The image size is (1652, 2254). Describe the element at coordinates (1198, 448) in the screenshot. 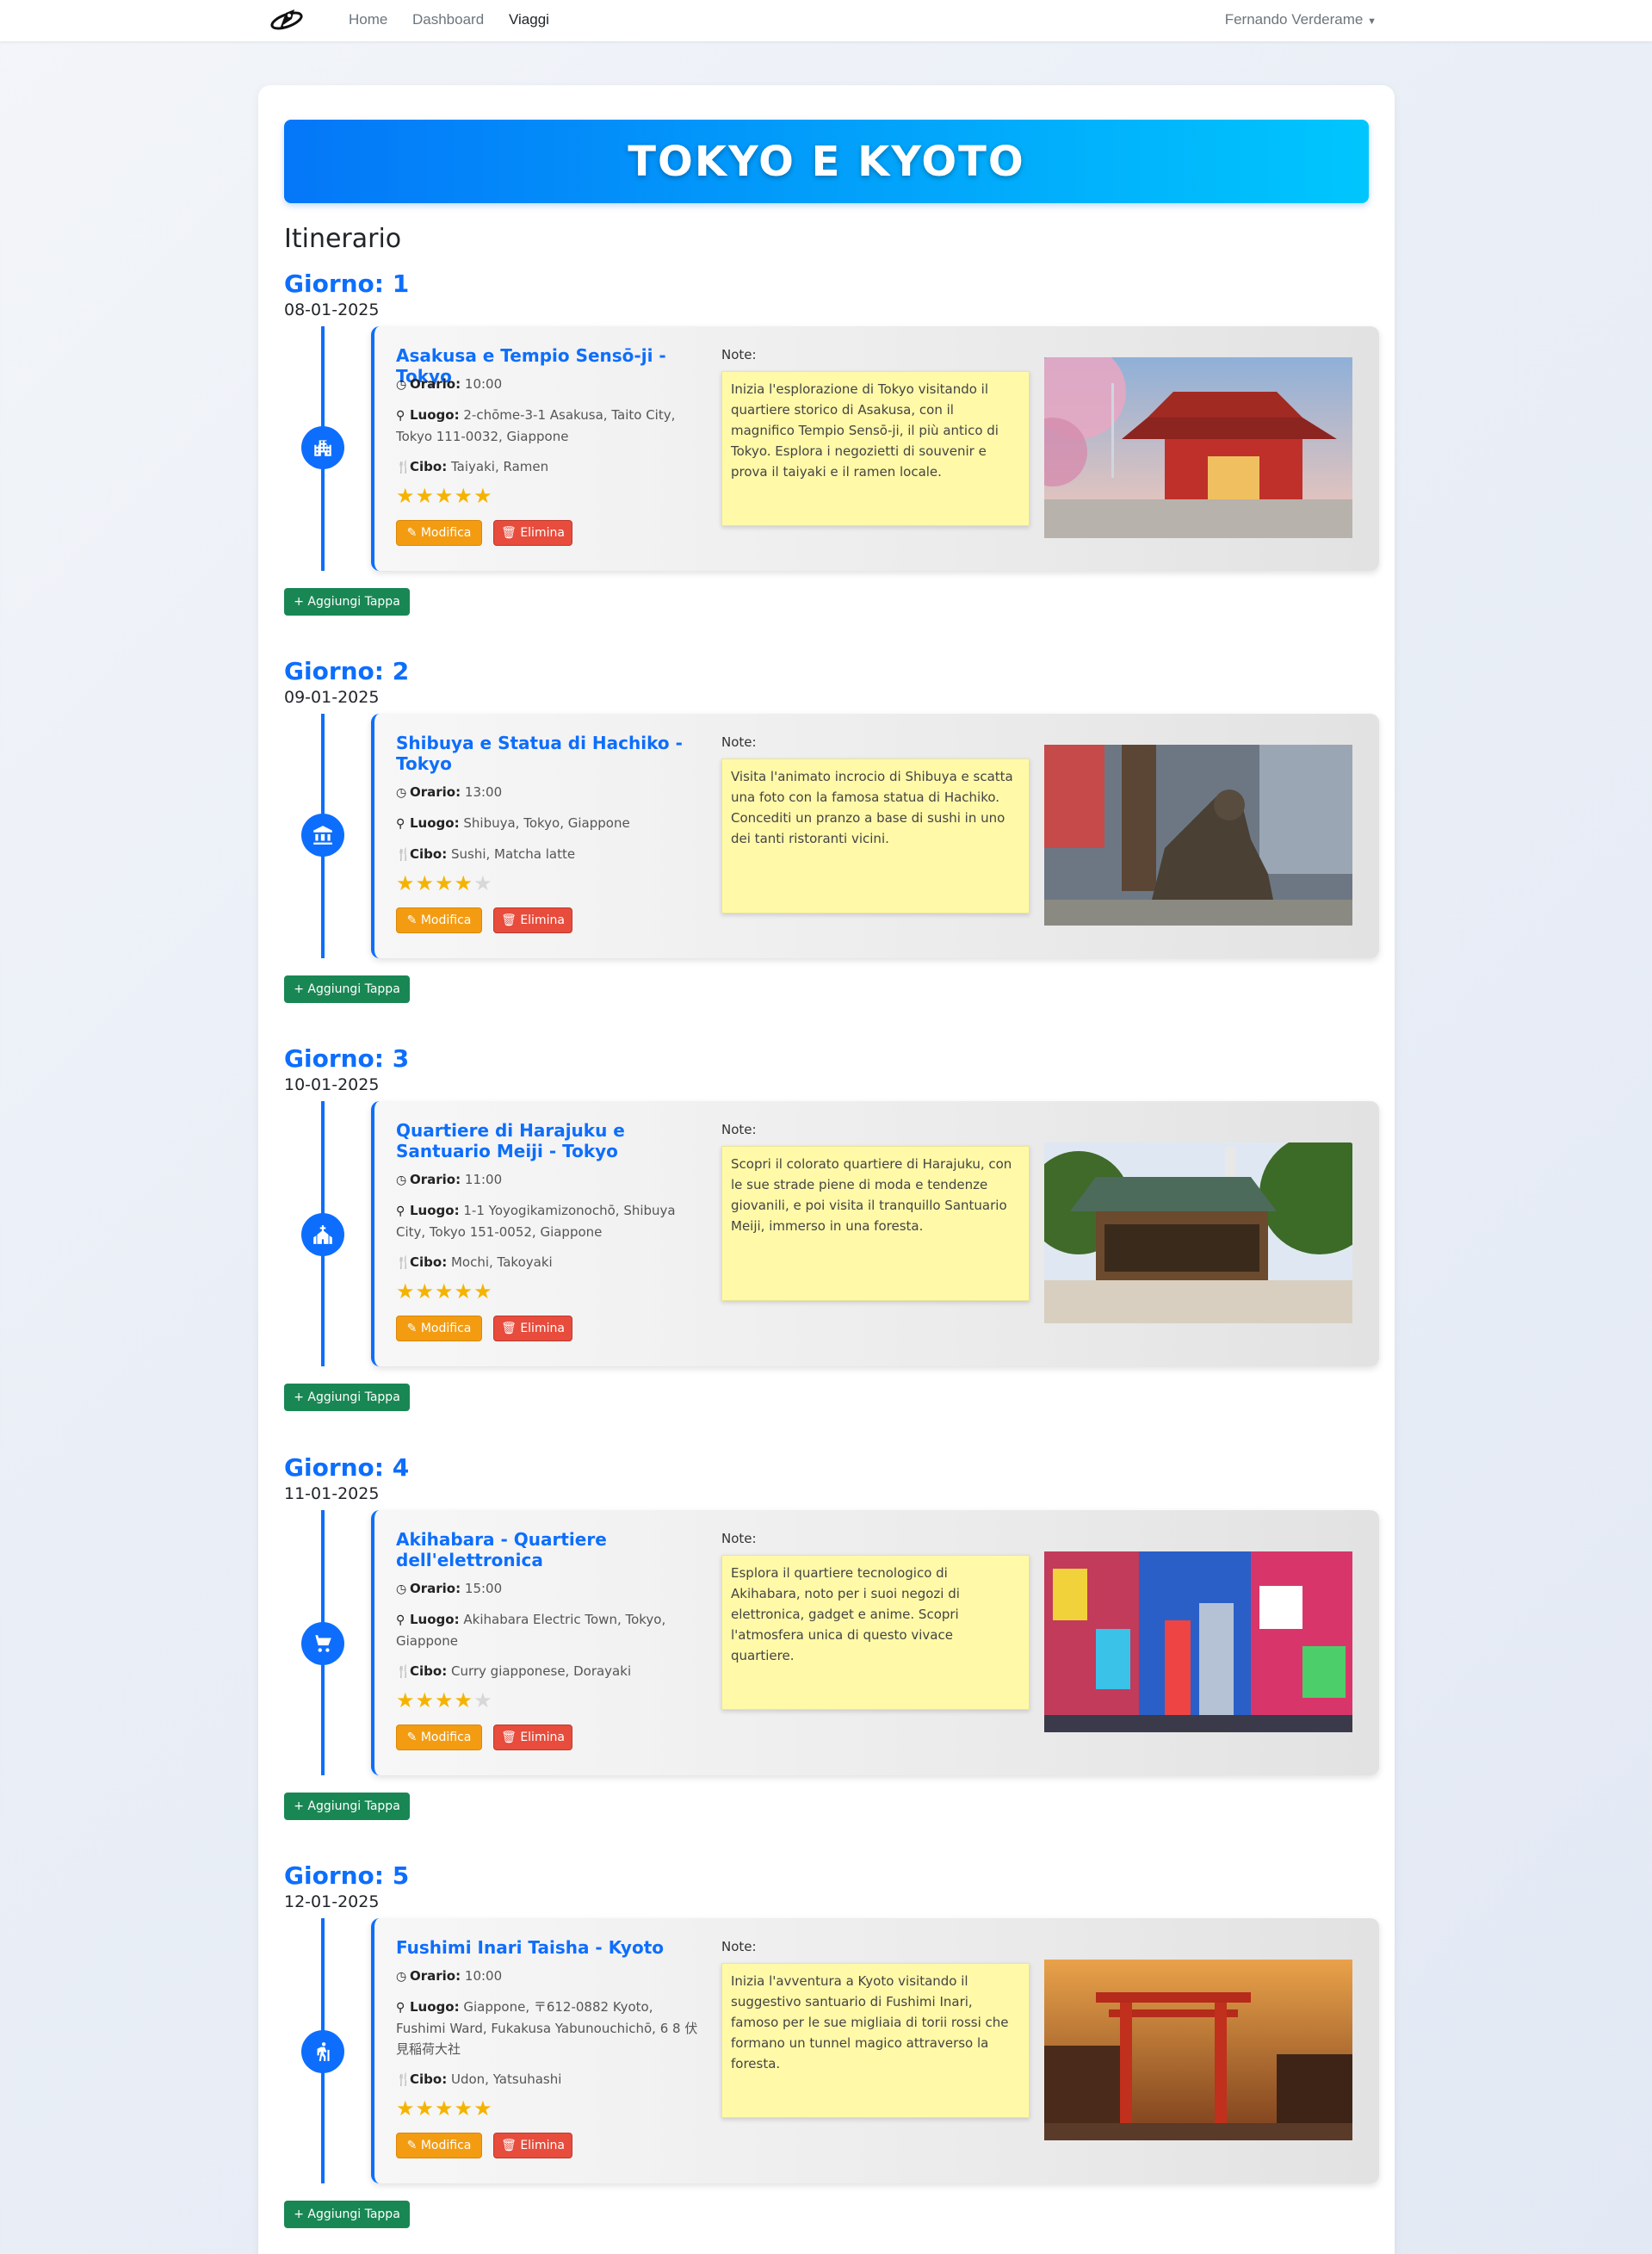

I see `temple-photo` at that location.